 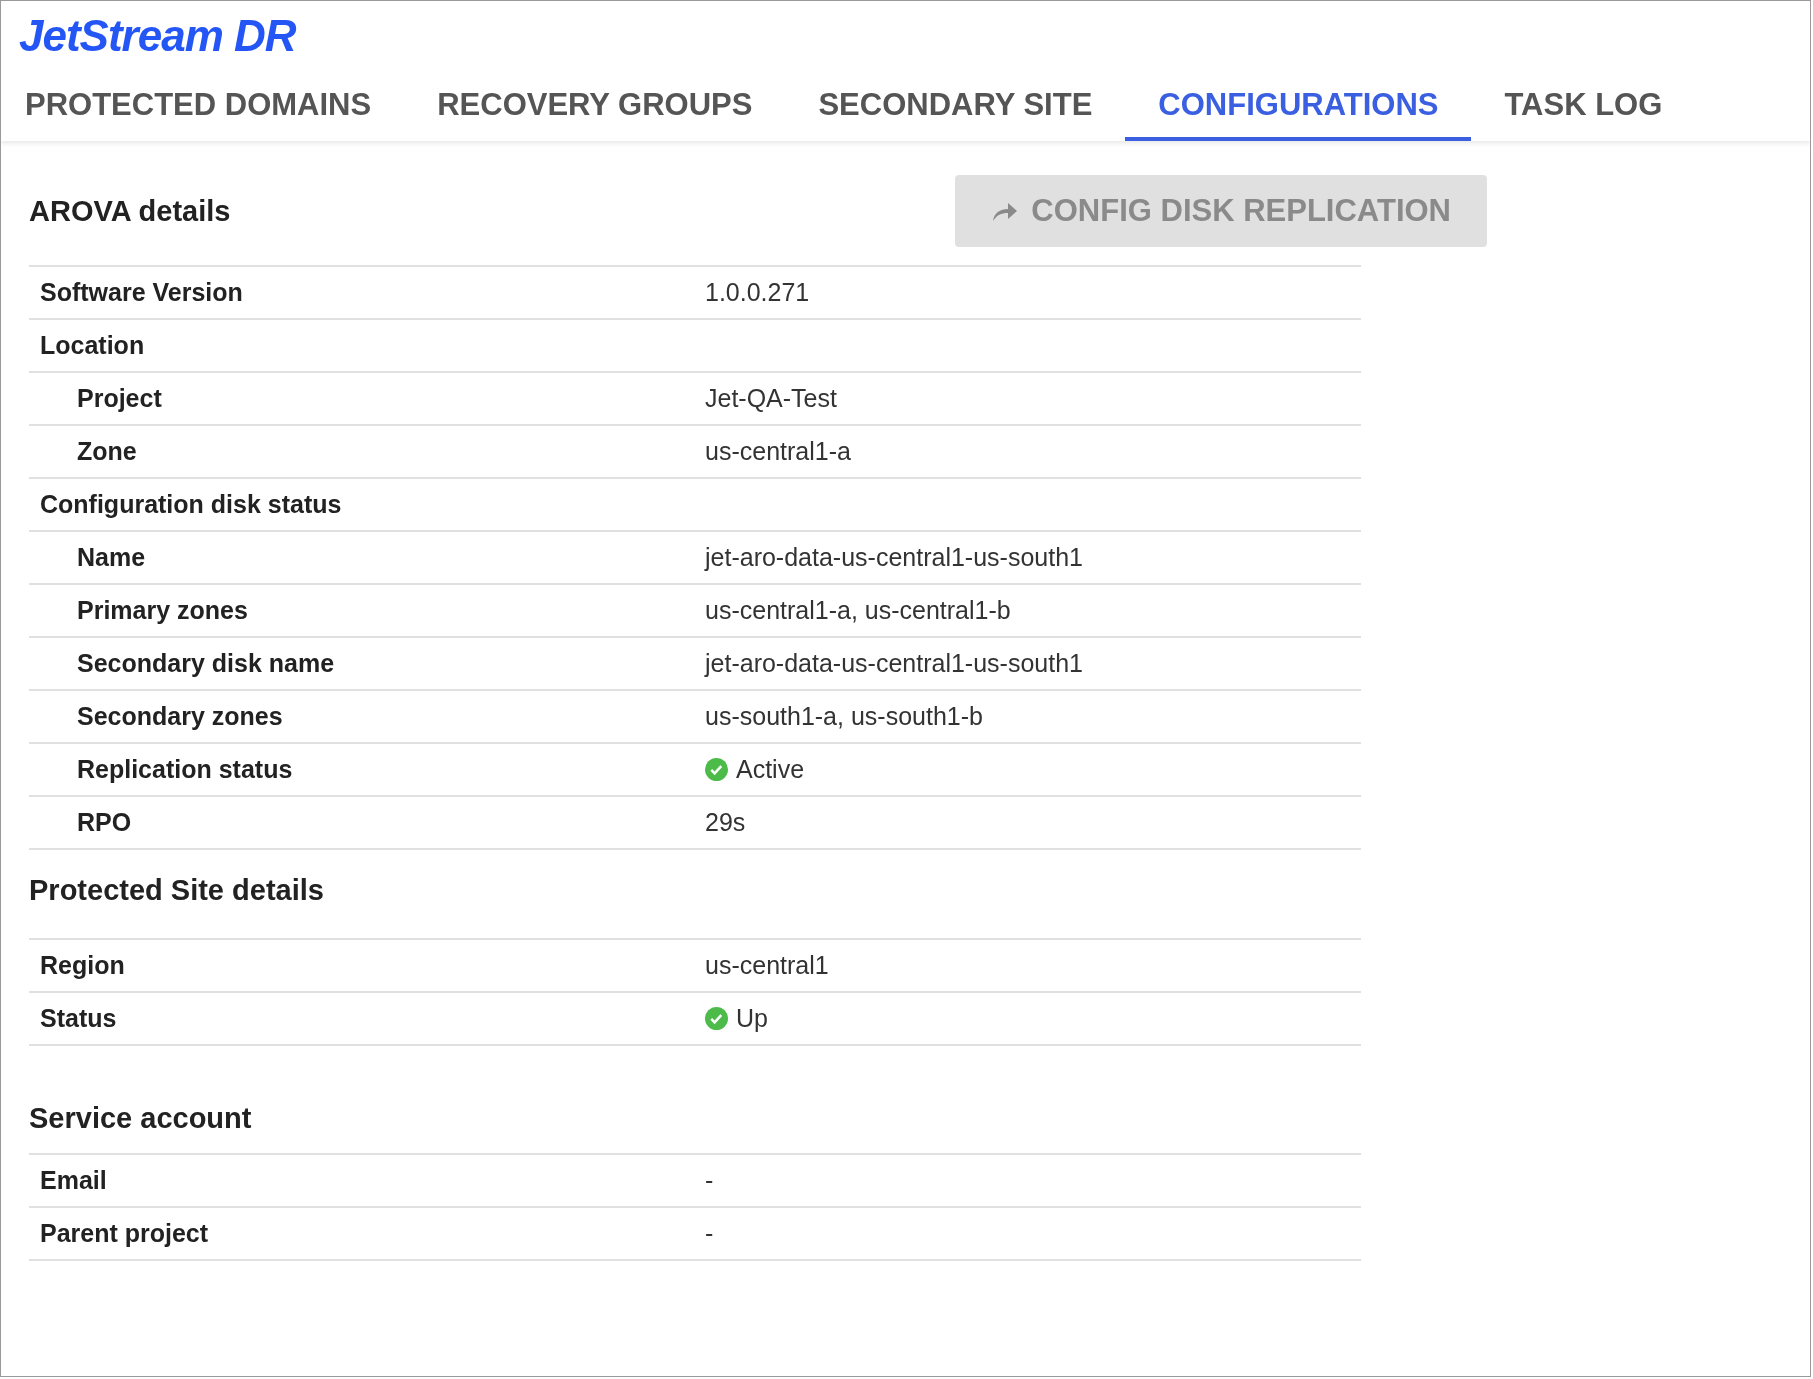 What do you see at coordinates (82, 965) in the screenshot?
I see `row-label: Region` at bounding box center [82, 965].